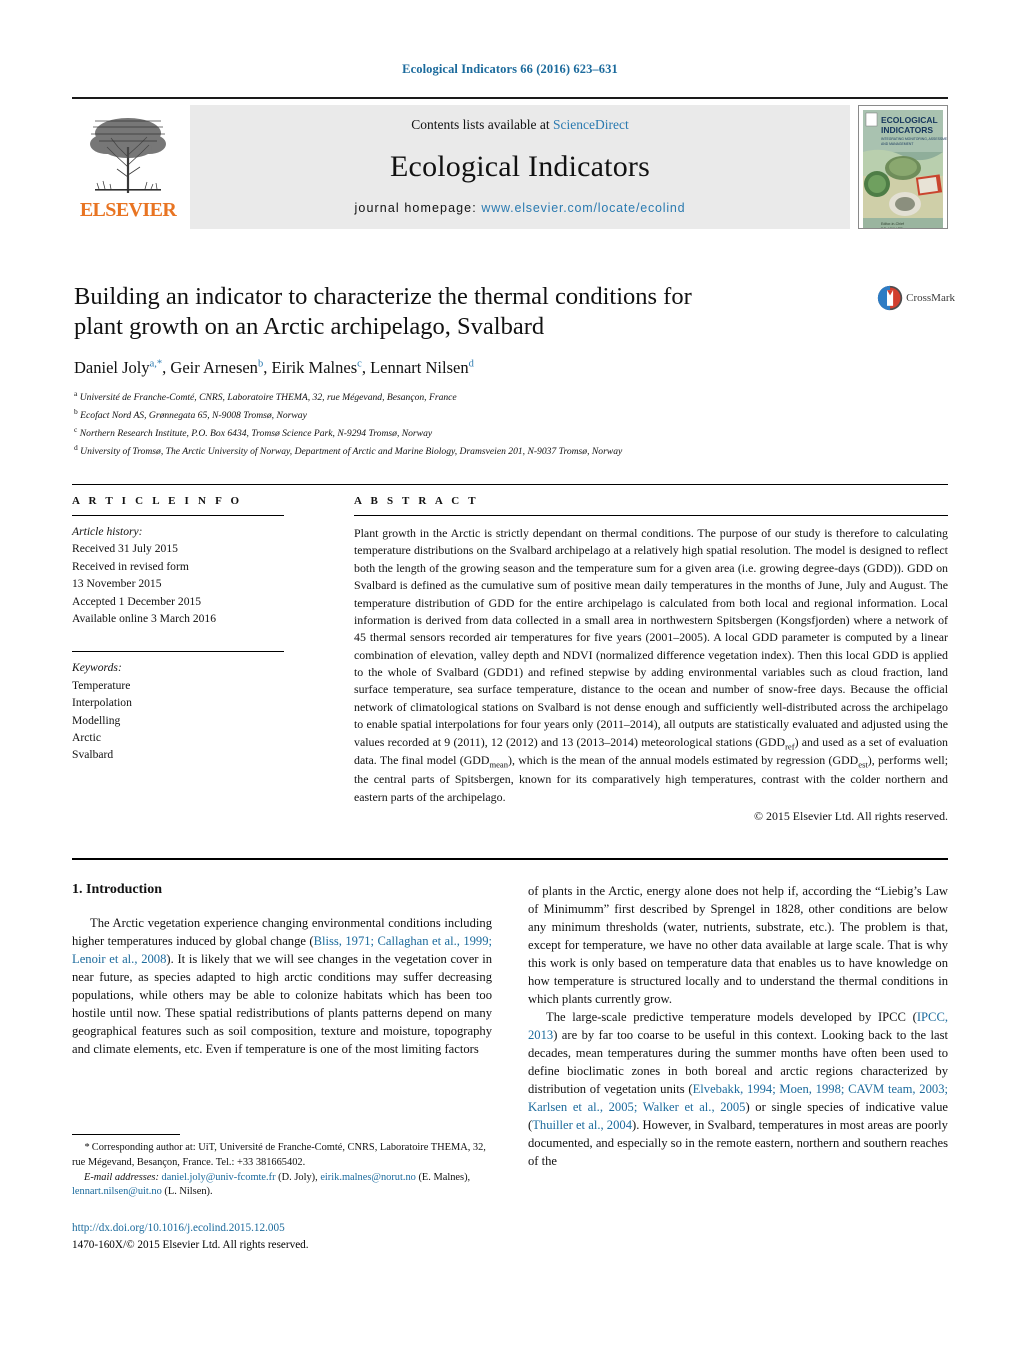 The height and width of the screenshot is (1351, 1020). What do you see at coordinates (909, 120) in the screenshot?
I see `svg-text: ECOLOGICAL` at bounding box center [909, 120].